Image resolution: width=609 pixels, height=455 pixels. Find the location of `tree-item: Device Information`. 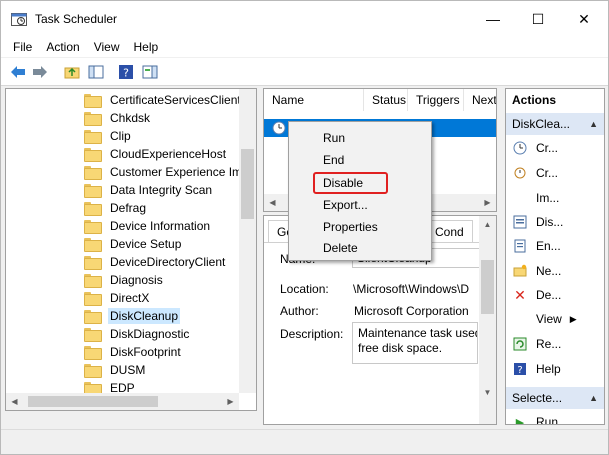

tree-item: Device Information is located at coordinates (148, 226).